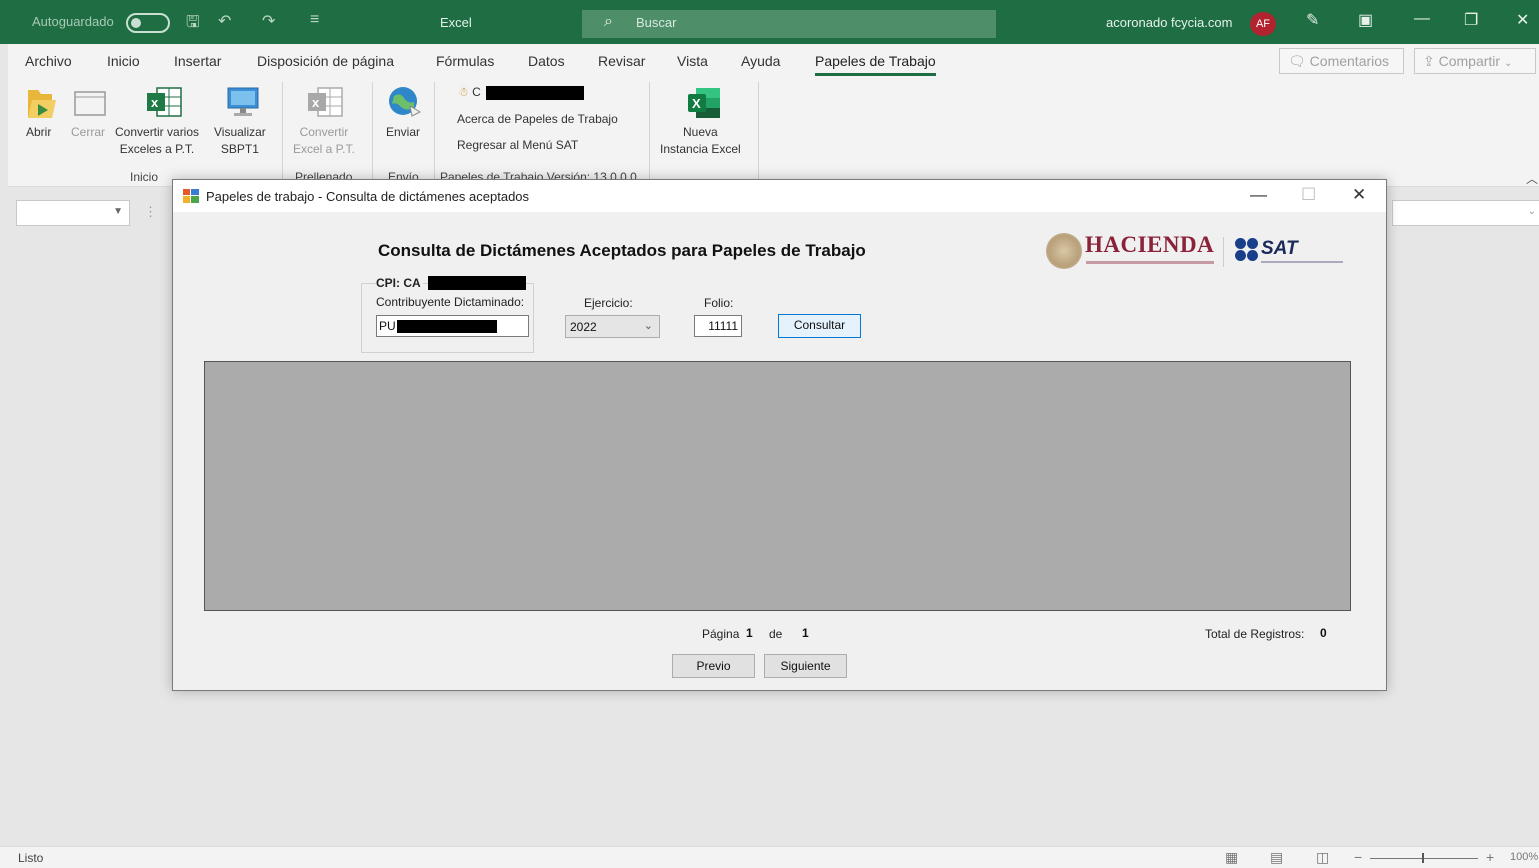  Describe the element at coordinates (546, 61) in the screenshot. I see `tab-datos: Datos` at that location.